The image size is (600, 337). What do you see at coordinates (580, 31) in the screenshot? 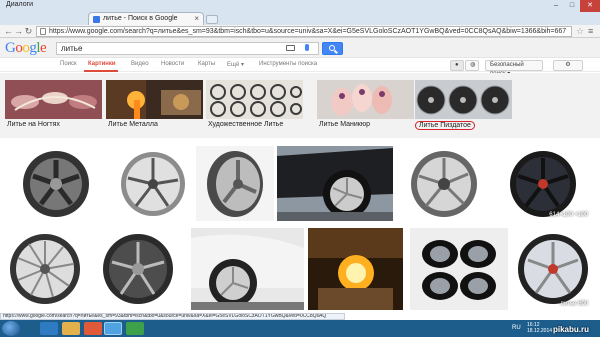
I see `bookmark-star-icon: ☆` at bounding box center [580, 31].